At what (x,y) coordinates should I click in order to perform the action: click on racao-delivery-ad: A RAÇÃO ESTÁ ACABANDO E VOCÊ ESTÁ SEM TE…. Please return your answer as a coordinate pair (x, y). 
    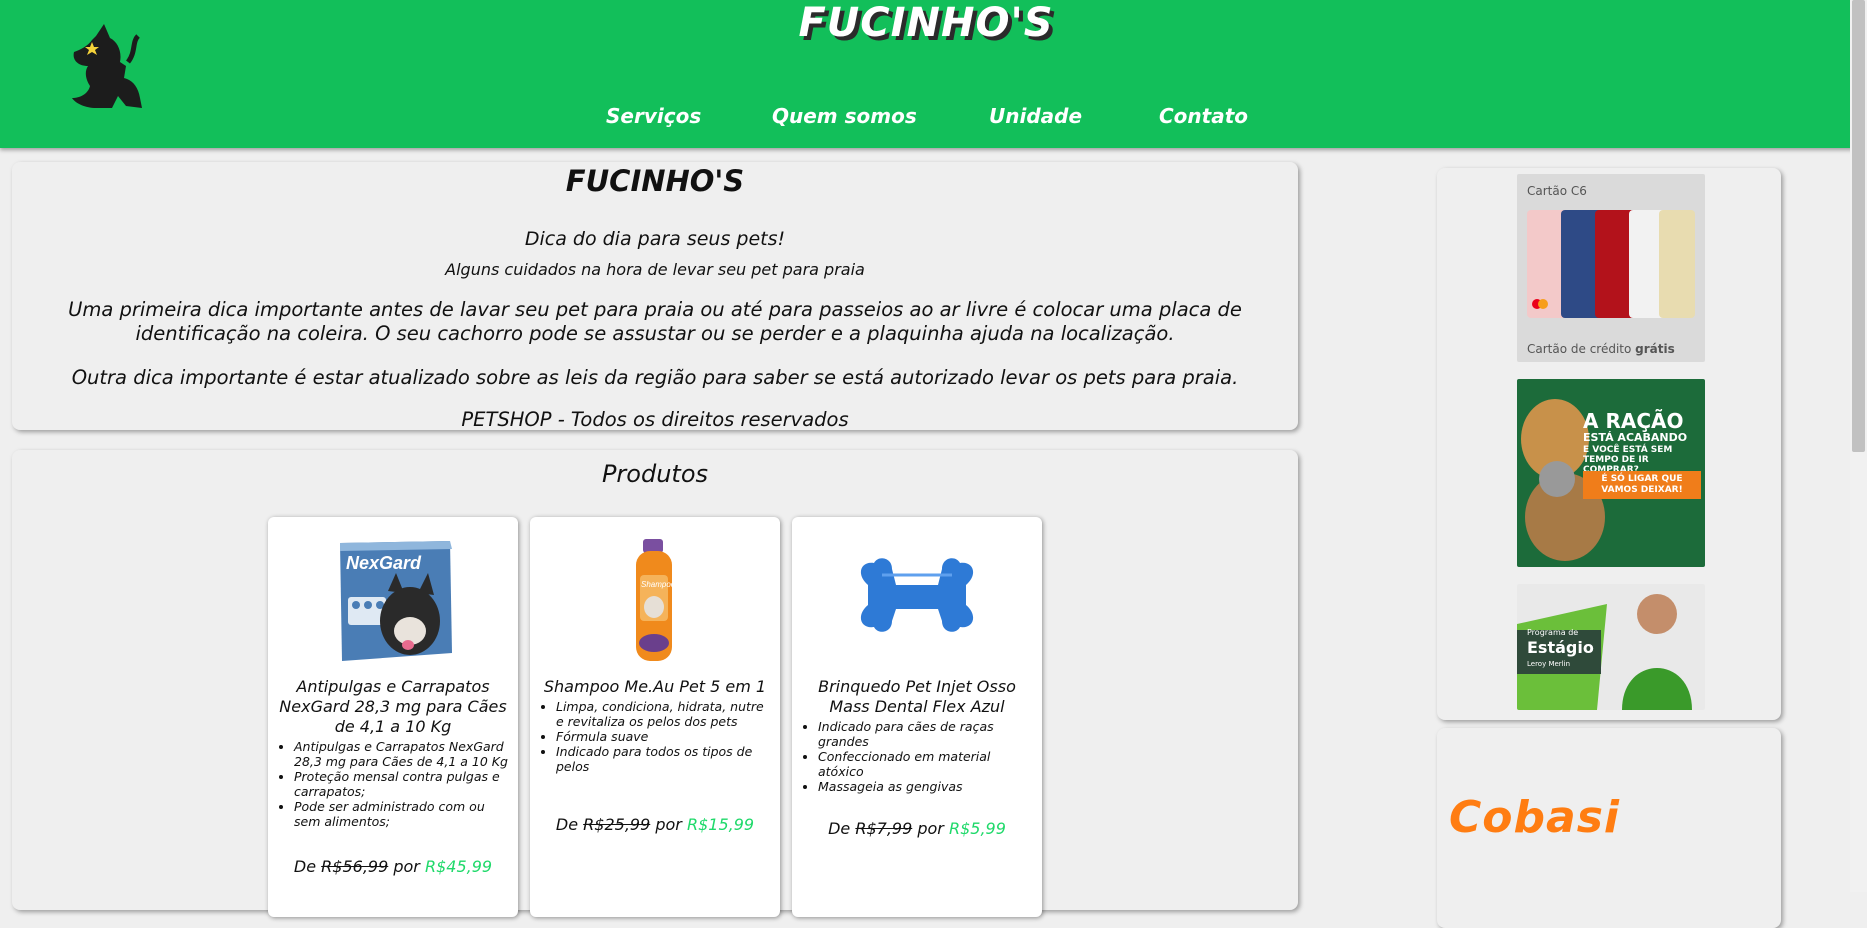
    Looking at the image, I should click on (1611, 473).